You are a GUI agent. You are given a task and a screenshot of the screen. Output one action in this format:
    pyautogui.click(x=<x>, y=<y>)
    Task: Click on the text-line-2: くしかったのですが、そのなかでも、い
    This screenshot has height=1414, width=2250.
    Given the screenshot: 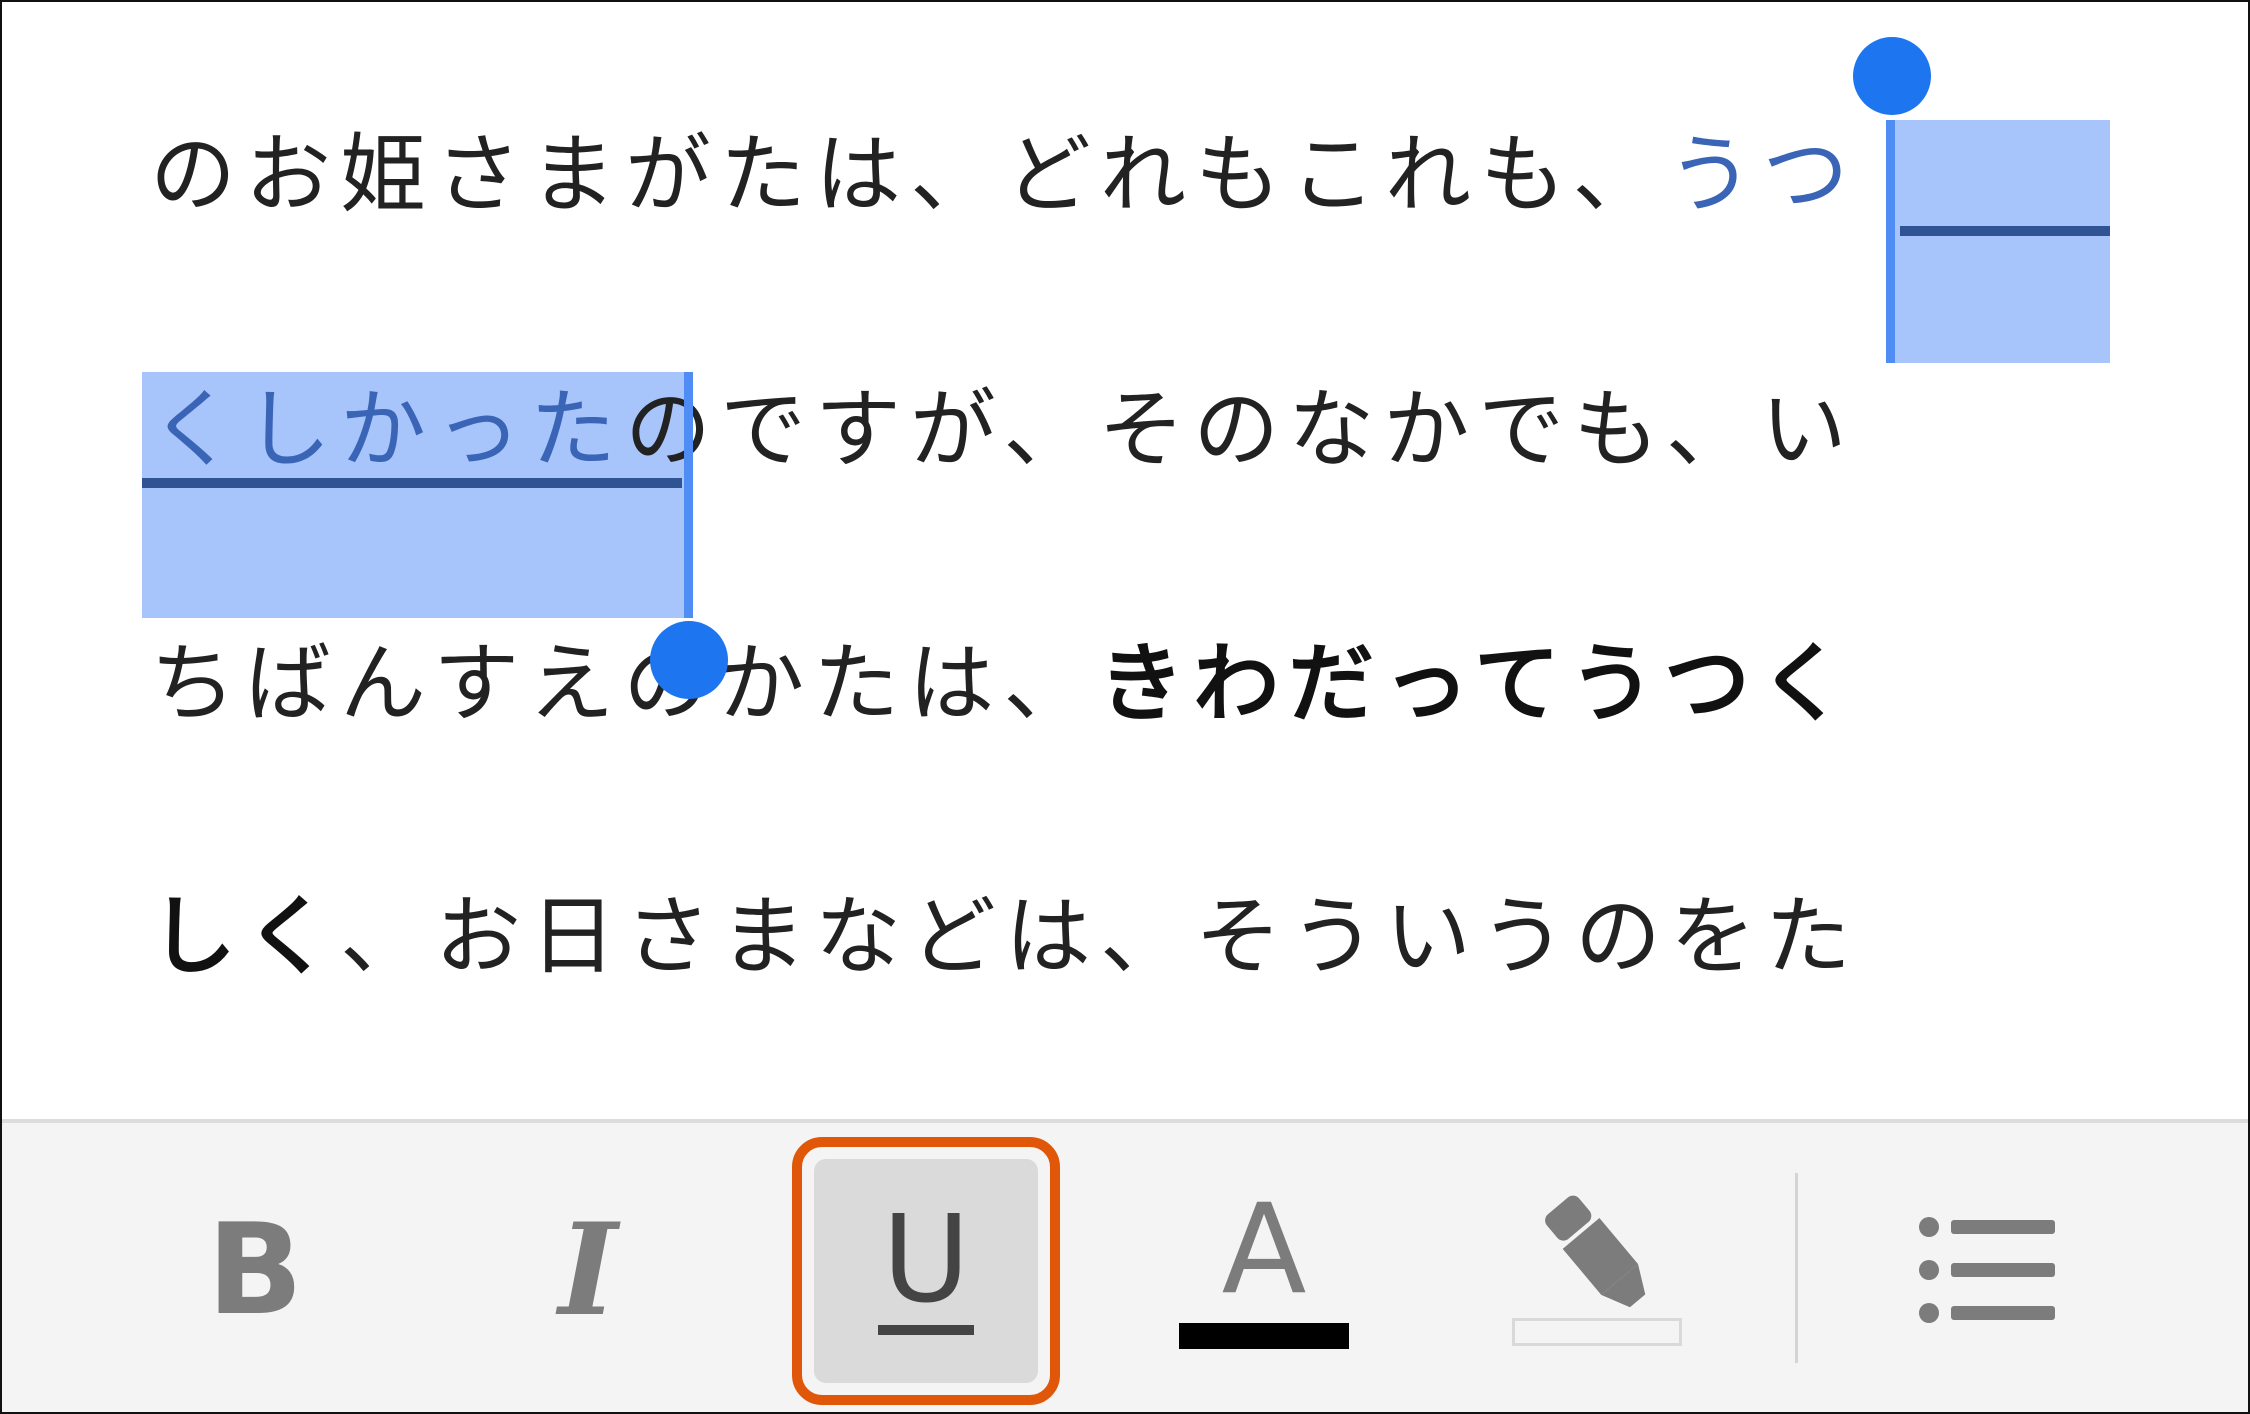 What is the action you would take?
    pyautogui.click(x=1130, y=430)
    